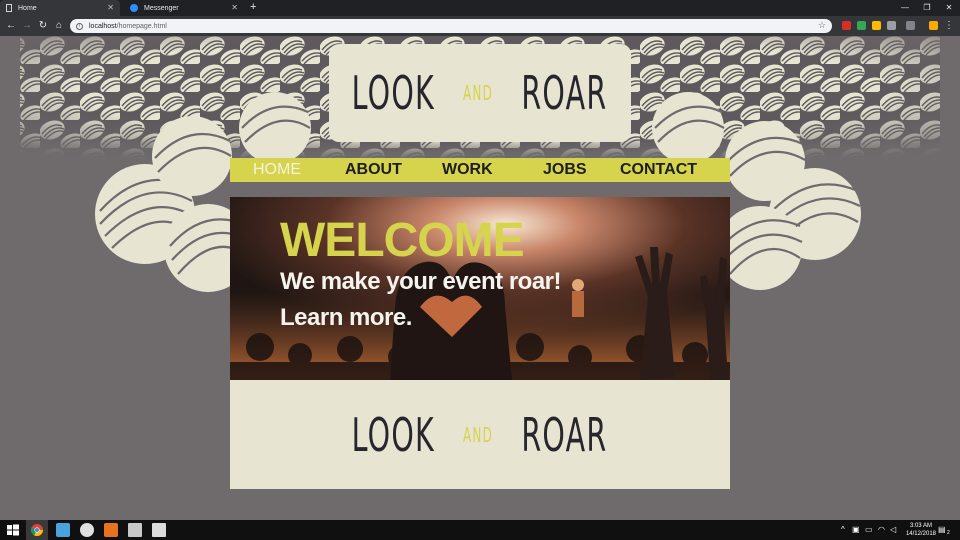 The image size is (960, 540). What do you see at coordinates (921, 530) in the screenshot?
I see `system-clock: 3:03 AM 14/12/2018` at bounding box center [921, 530].